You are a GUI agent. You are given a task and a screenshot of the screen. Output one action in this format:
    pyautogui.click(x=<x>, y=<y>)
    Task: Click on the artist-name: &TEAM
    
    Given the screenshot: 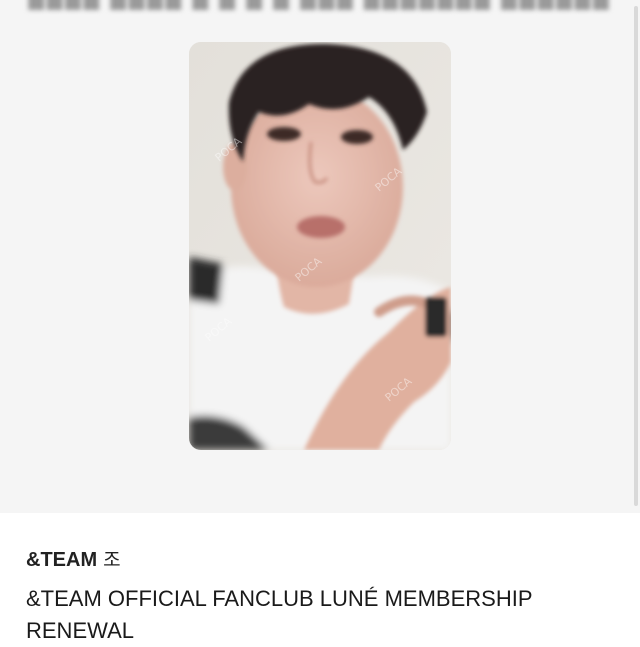 What is the action you would take?
    pyautogui.click(x=61, y=560)
    